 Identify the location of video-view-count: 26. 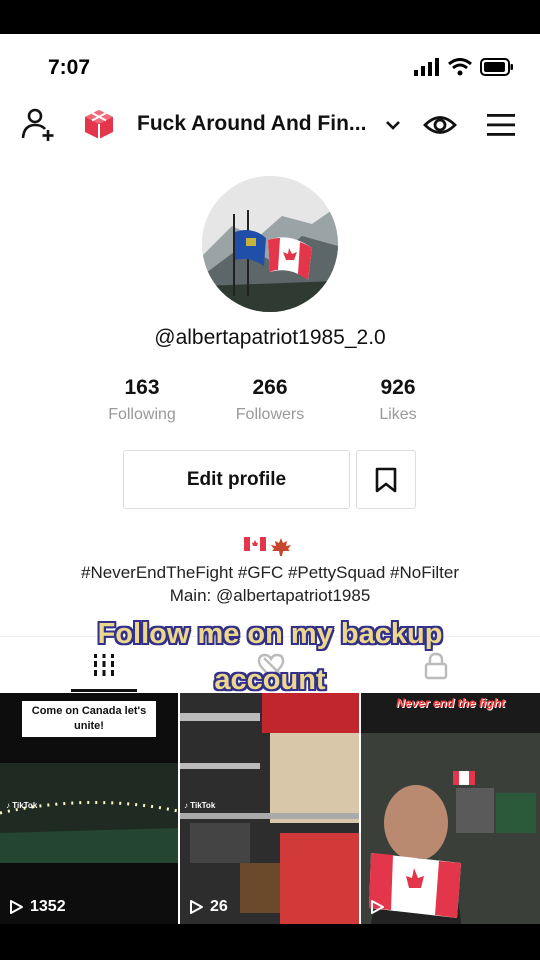
(208, 907).